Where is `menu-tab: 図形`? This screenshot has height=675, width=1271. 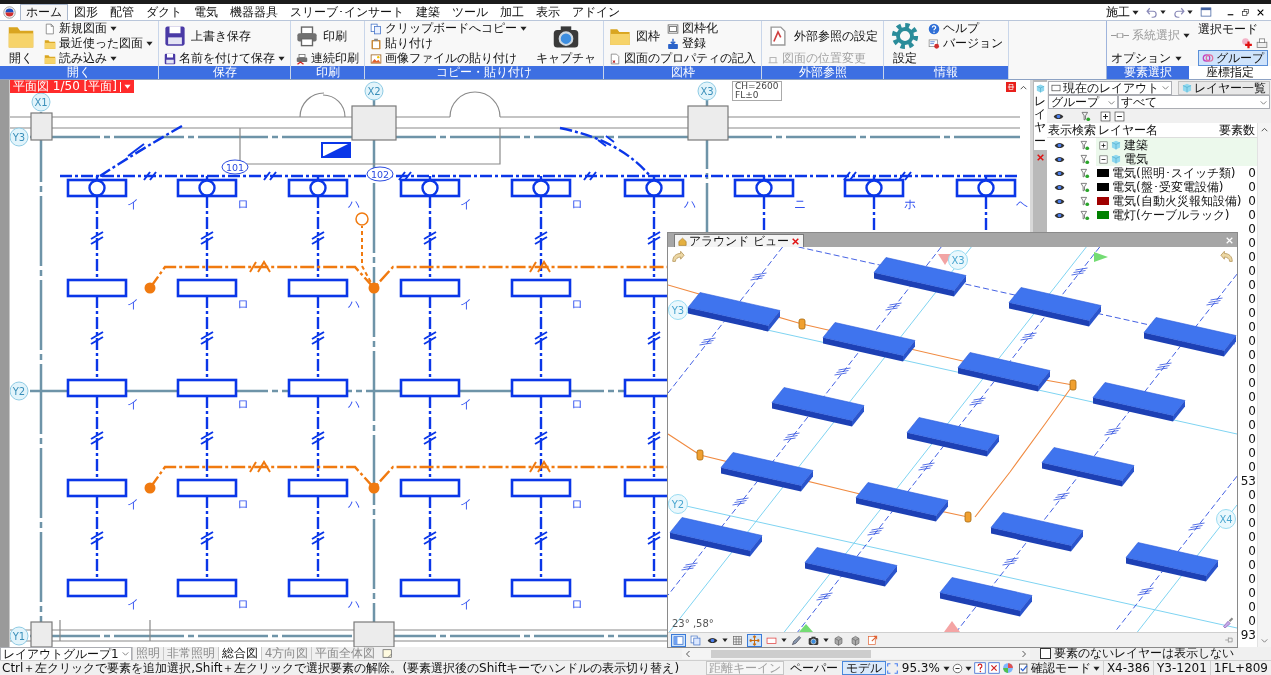
menu-tab: 図形 is located at coordinates (86, 12).